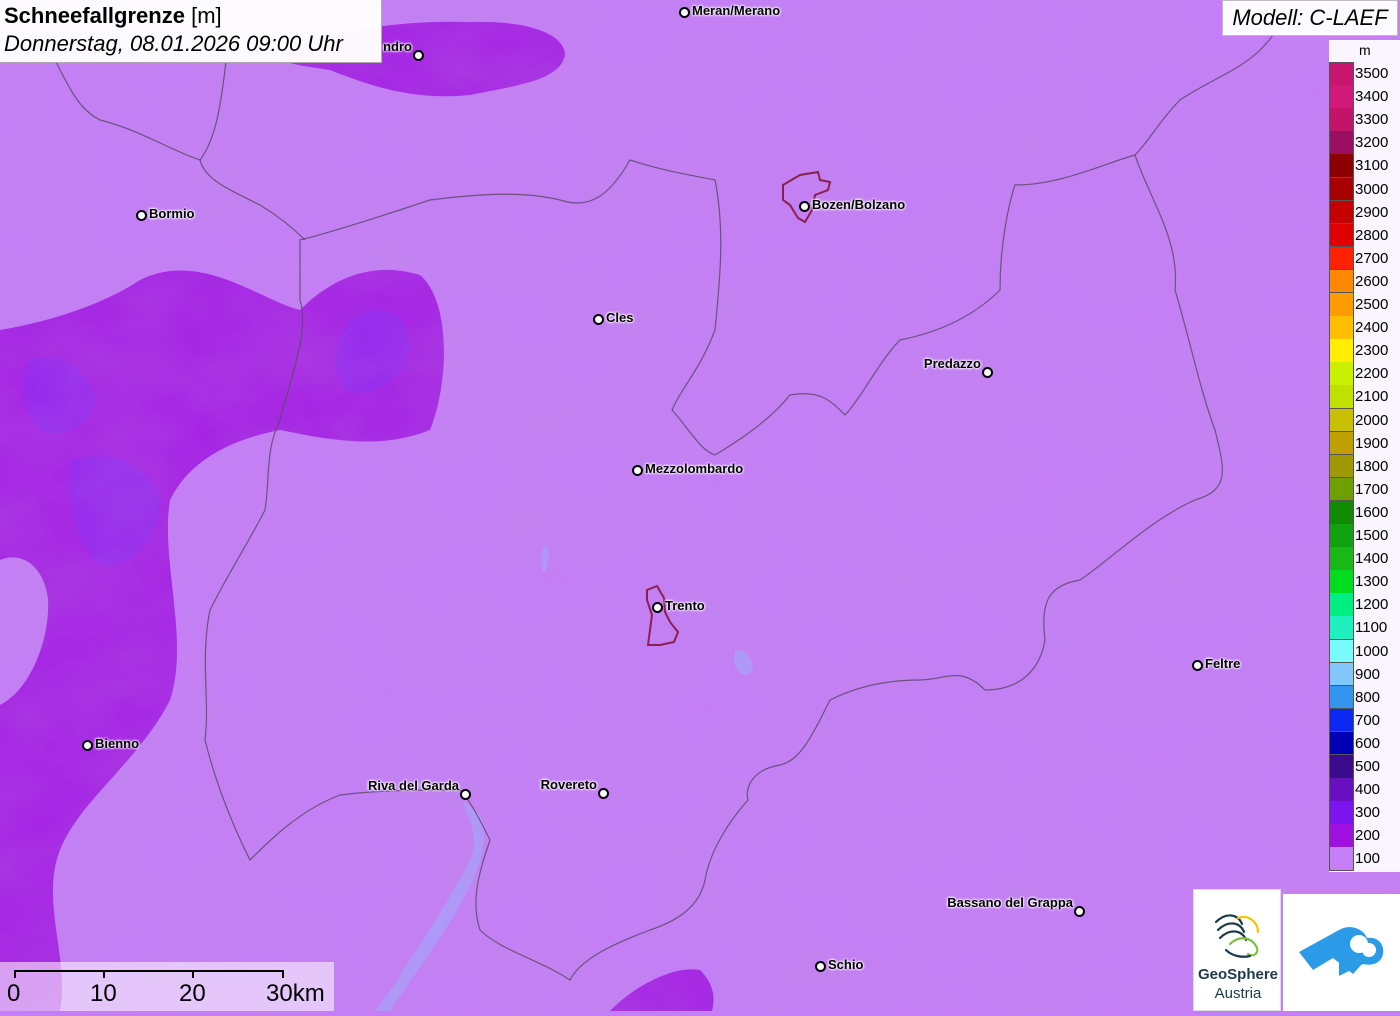 The image size is (1400, 1016). I want to click on legend-label: 3400, so click(1372, 97).